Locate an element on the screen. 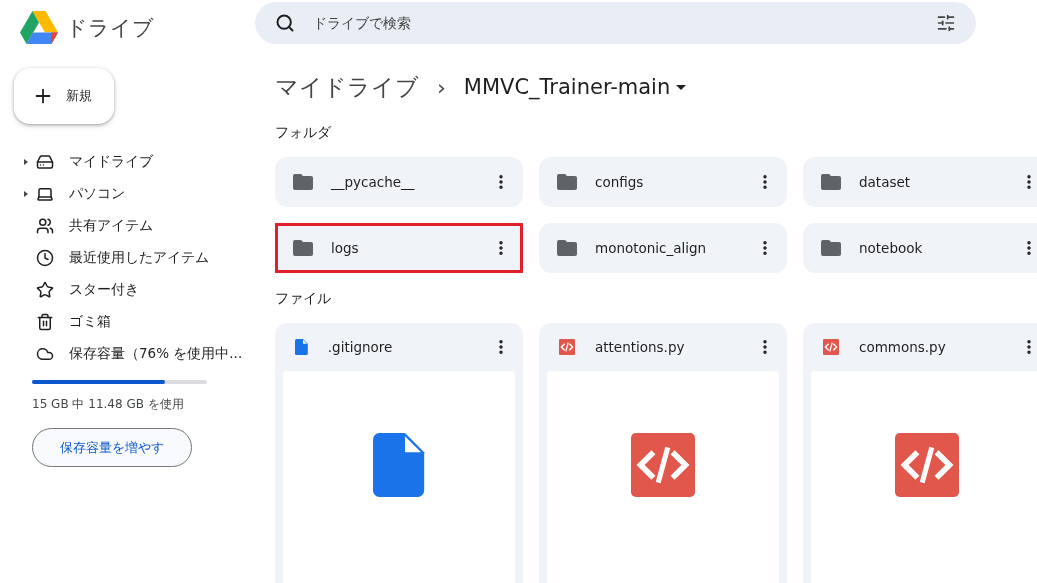 The image size is (1037, 583). breadcrumb-link: マイドライブ is located at coordinates (347, 87).